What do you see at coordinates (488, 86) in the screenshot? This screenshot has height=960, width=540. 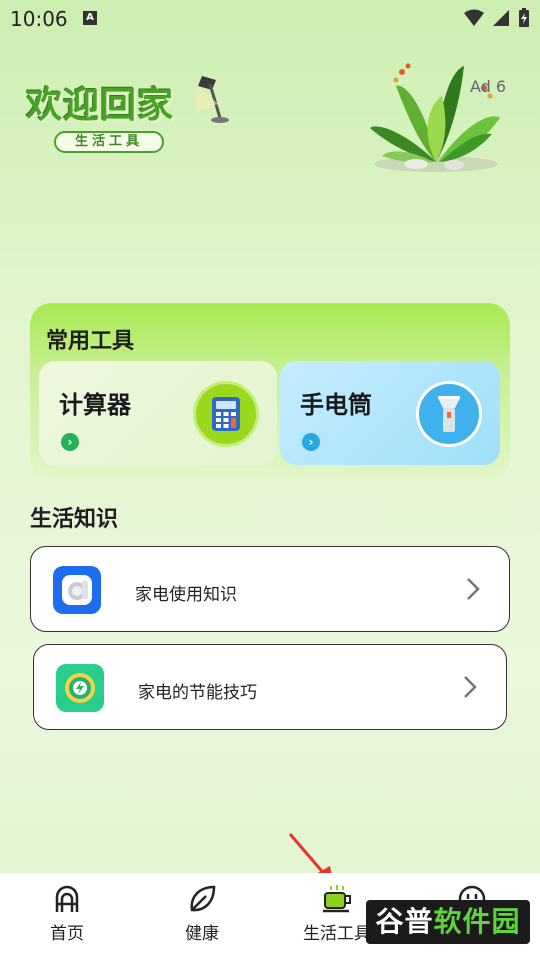 I see `decor-text: Ad 6` at bounding box center [488, 86].